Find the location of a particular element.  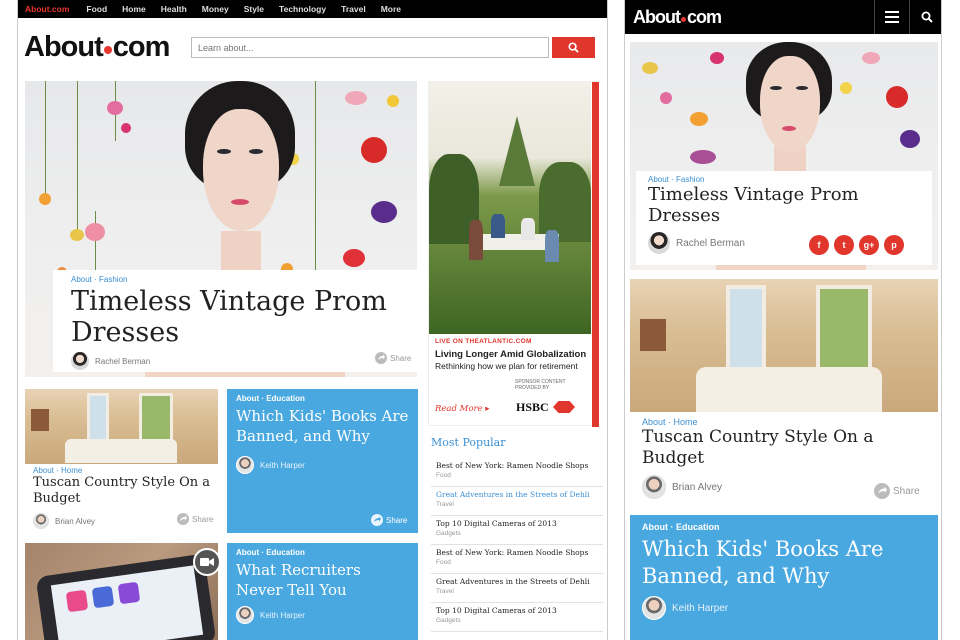

search-input is located at coordinates (370, 47).